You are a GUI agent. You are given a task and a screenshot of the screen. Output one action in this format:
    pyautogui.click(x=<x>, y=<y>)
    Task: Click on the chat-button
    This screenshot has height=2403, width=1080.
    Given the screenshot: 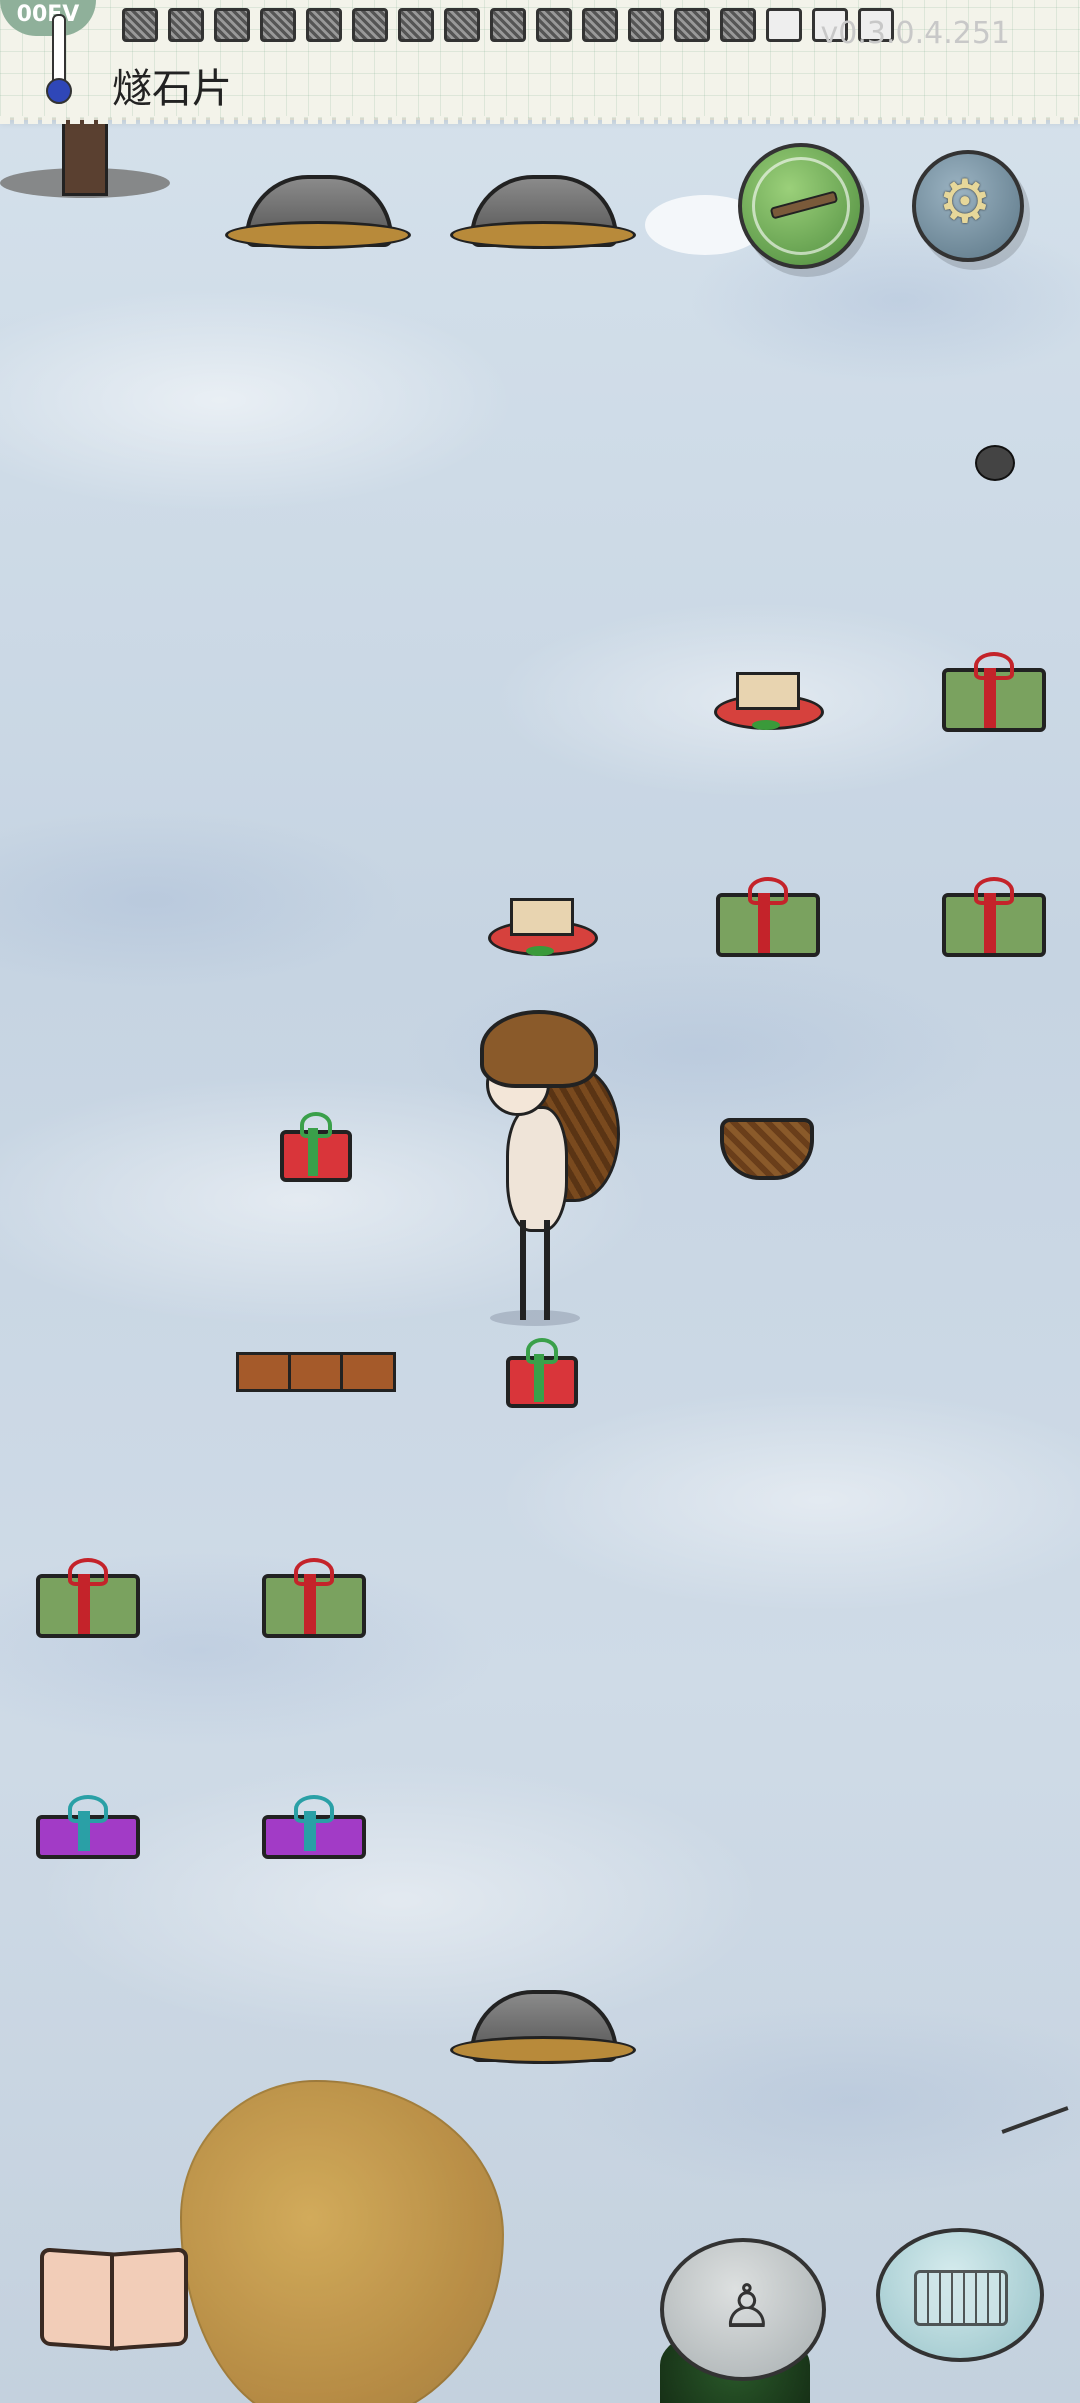 What is the action you would take?
    pyautogui.click(x=960, y=2295)
    